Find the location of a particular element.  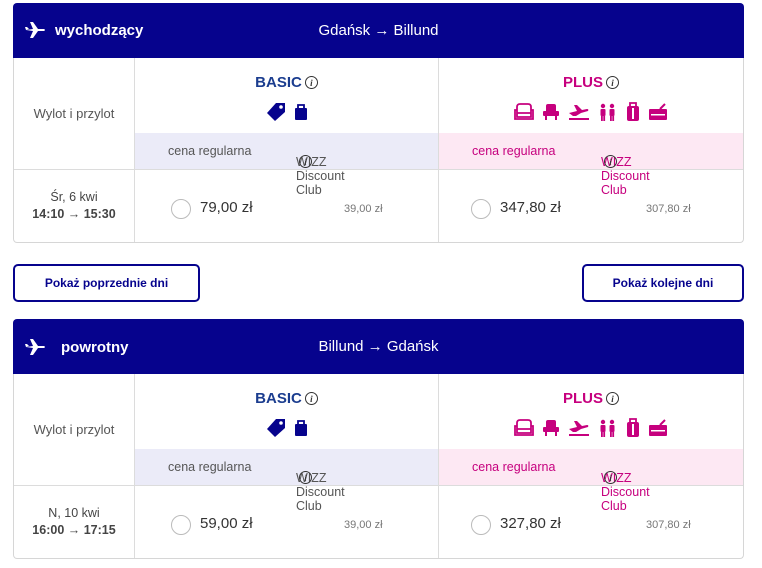

return-header: powrotny Billund → Gdańsk is located at coordinates (378, 346).